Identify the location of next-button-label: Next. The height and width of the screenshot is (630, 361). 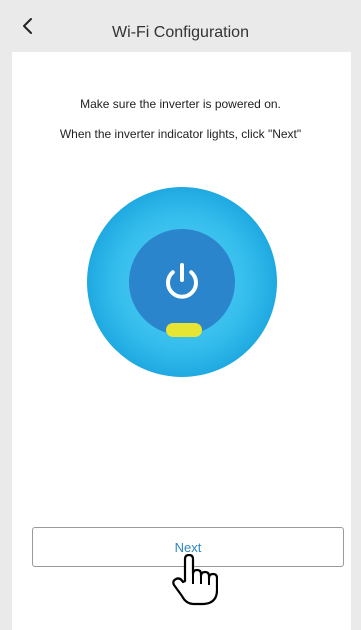
(188, 547).